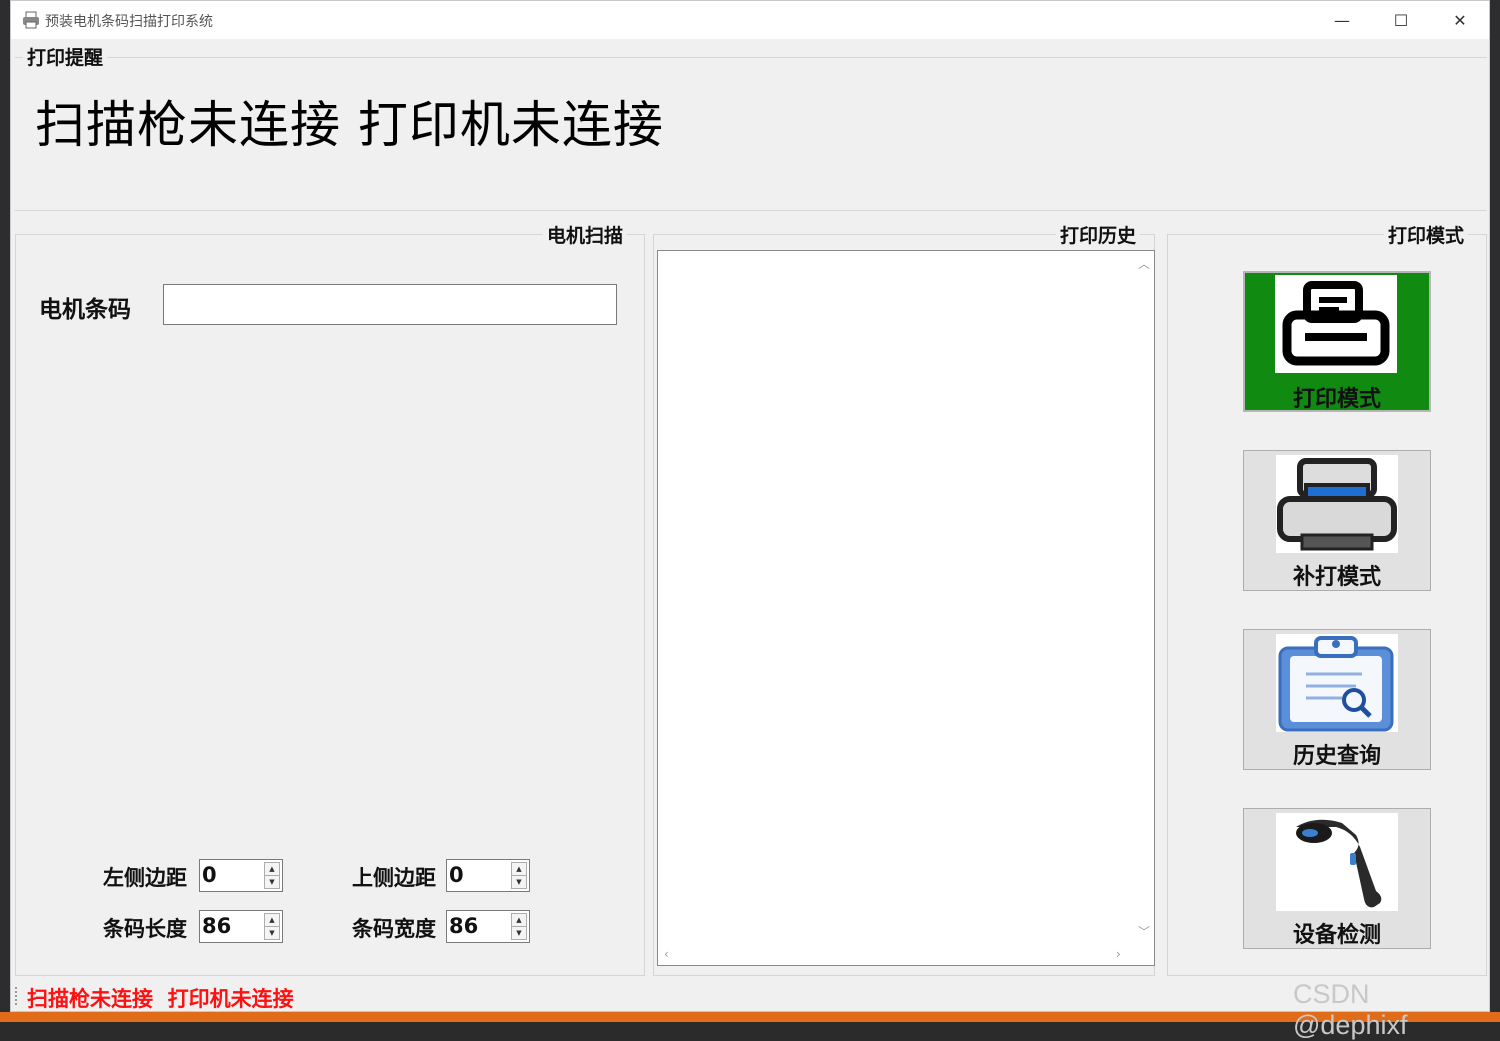 This screenshot has width=1500, height=1041. What do you see at coordinates (456, 875) in the screenshot?
I see `top-margin-value: 0` at bounding box center [456, 875].